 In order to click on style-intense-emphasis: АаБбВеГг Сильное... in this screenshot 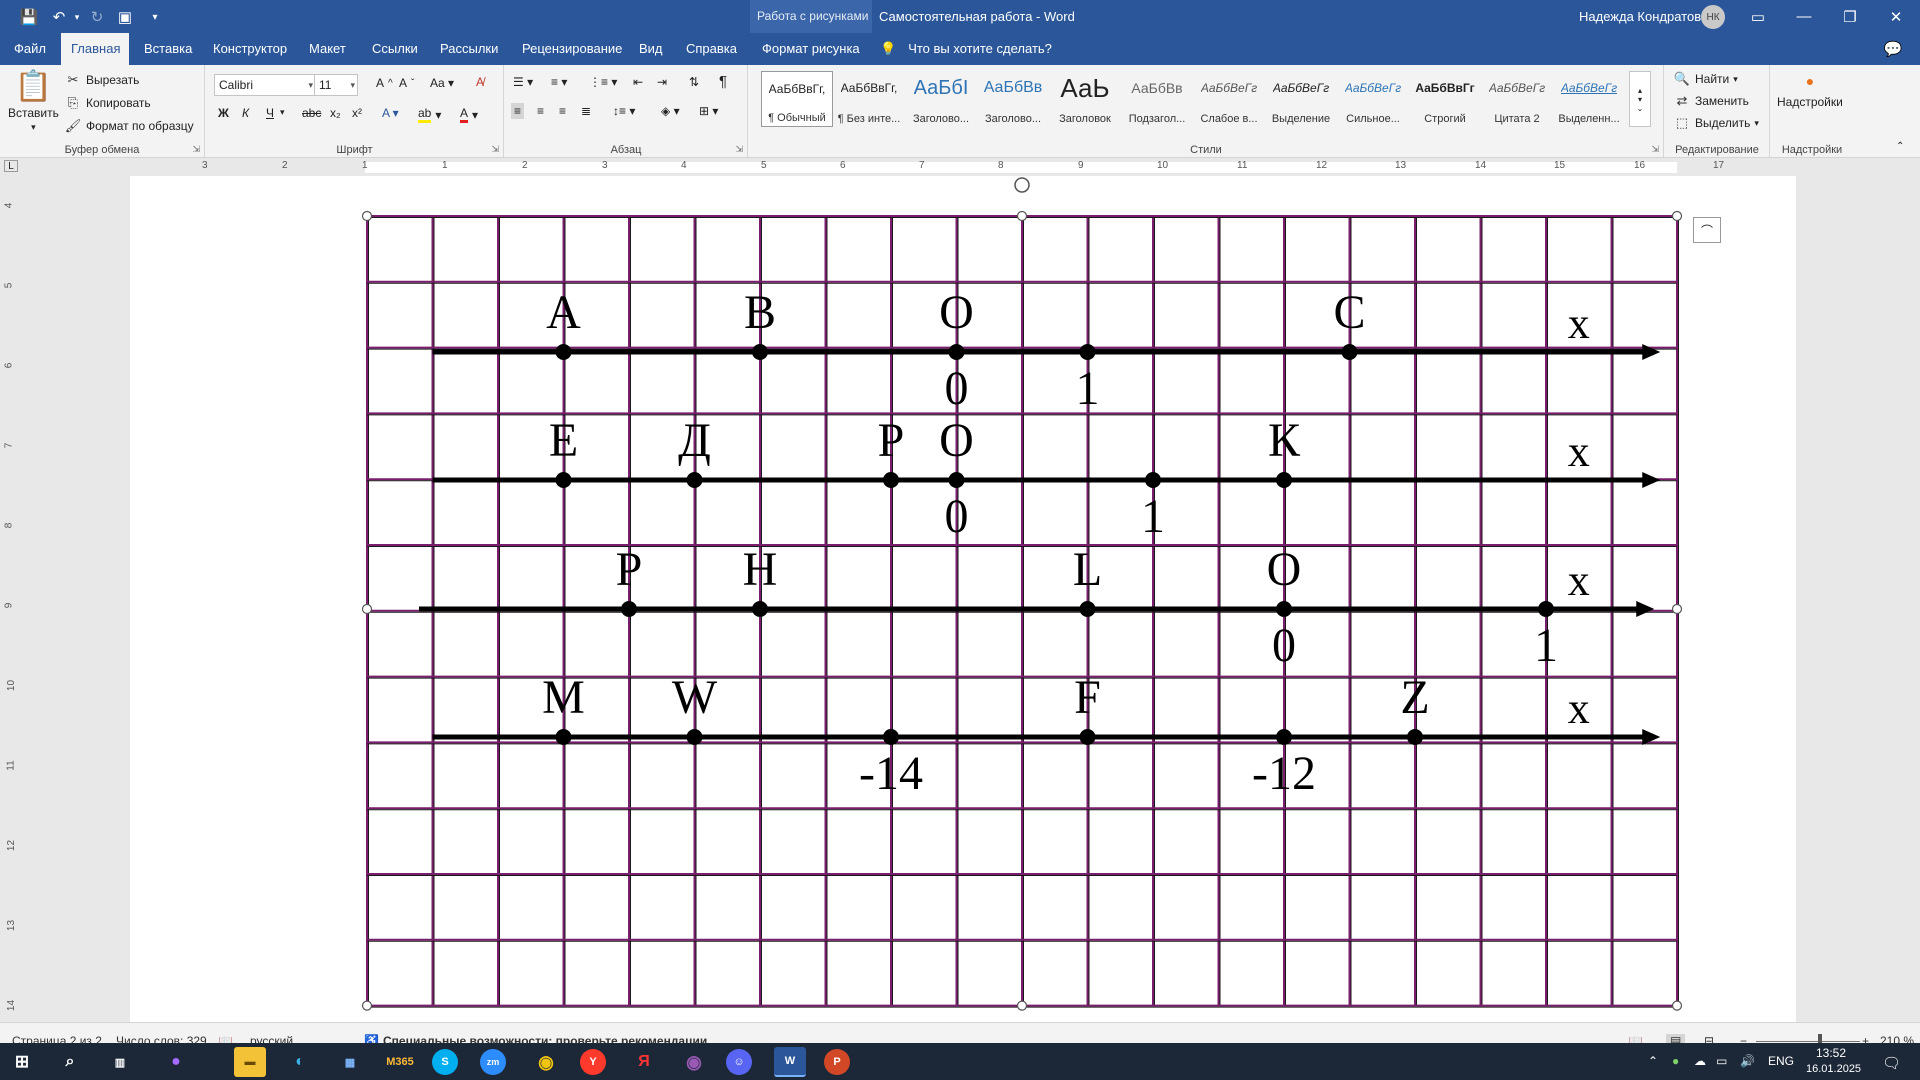, I will do `click(1373, 99)`.